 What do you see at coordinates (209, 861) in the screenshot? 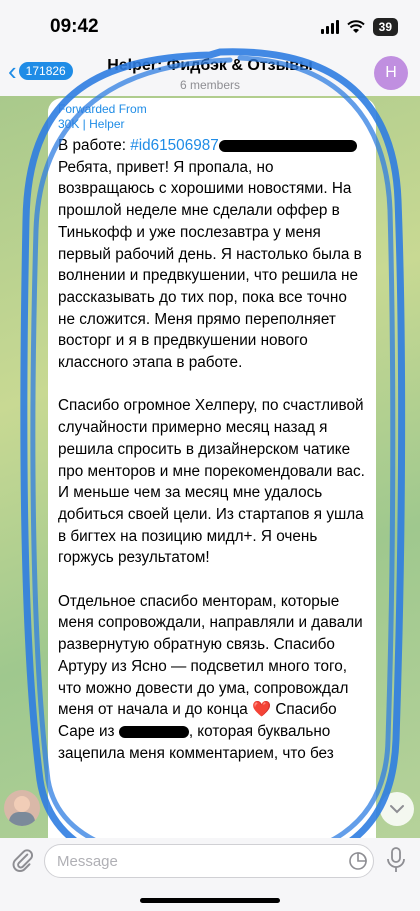
I see `message-input` at bounding box center [209, 861].